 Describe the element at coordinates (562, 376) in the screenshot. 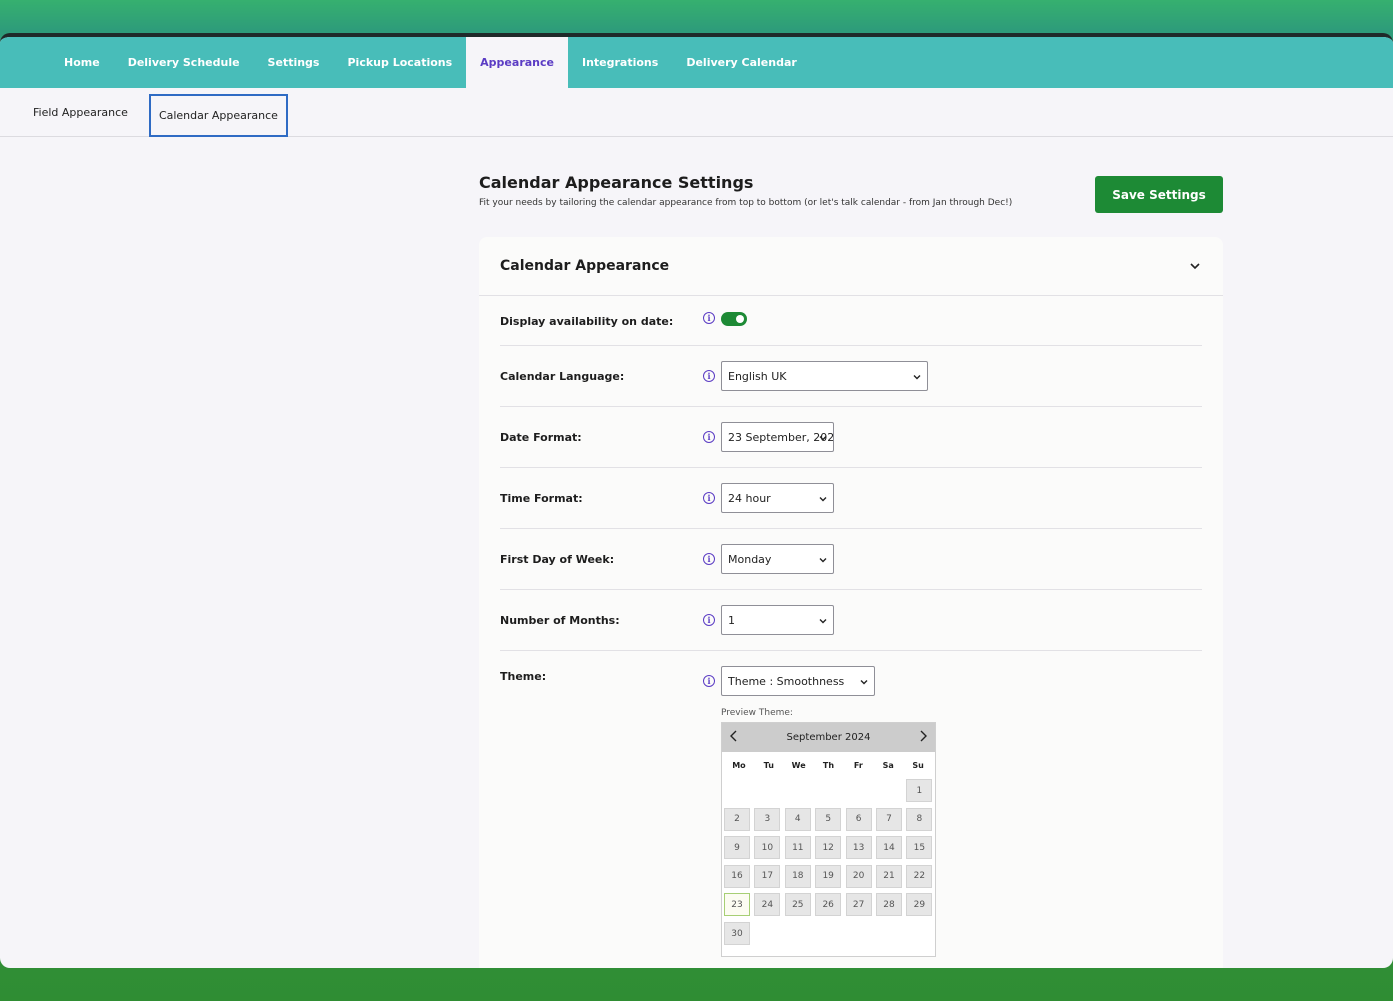

I see `language-label: Calendar Language:` at that location.